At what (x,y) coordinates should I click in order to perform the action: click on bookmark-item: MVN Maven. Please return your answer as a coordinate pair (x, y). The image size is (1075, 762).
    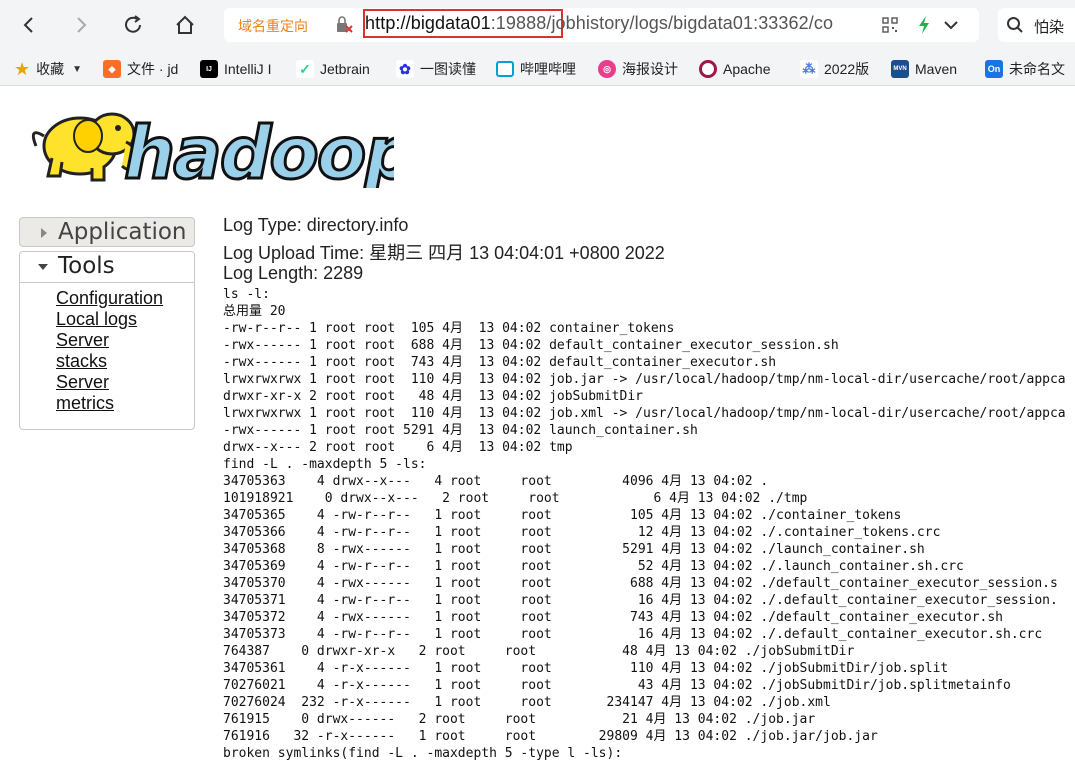
    Looking at the image, I should click on (929, 69).